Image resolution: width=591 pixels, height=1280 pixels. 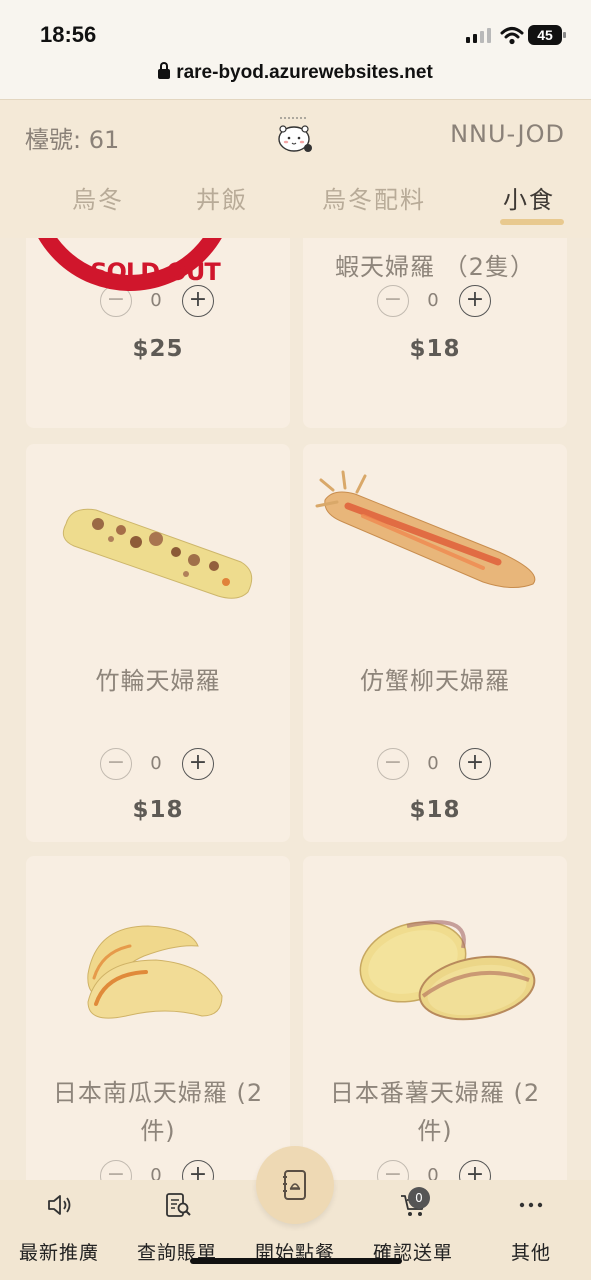 I want to click on menu-book-icon, so click(x=294, y=1185).